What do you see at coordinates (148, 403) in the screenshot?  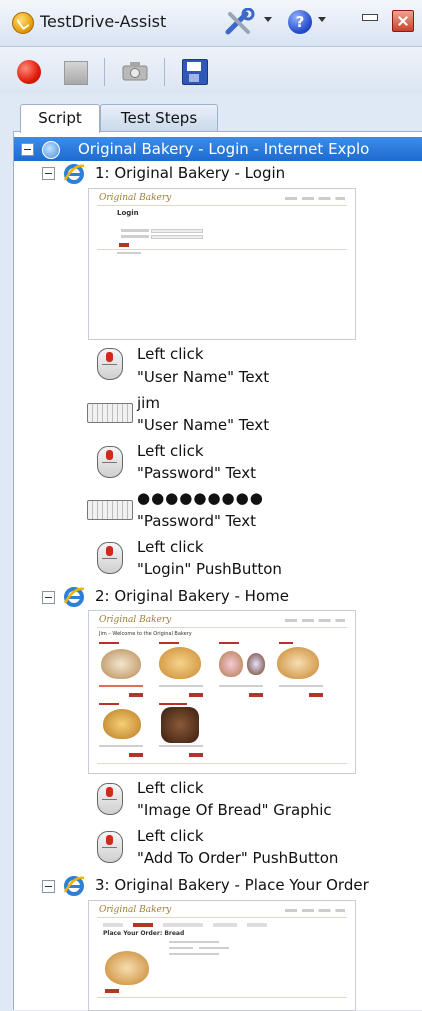 I see `step-action: jim` at bounding box center [148, 403].